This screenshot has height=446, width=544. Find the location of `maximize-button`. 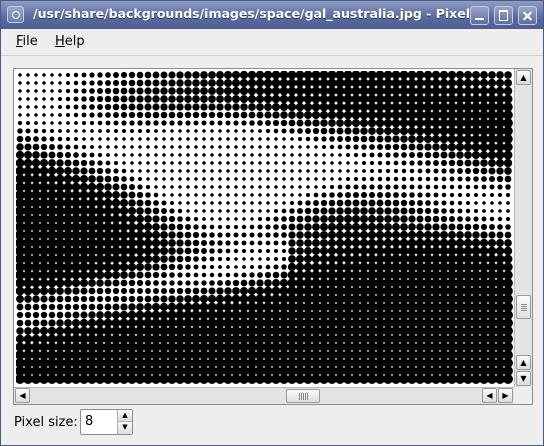

maximize-button is located at coordinates (503, 15).